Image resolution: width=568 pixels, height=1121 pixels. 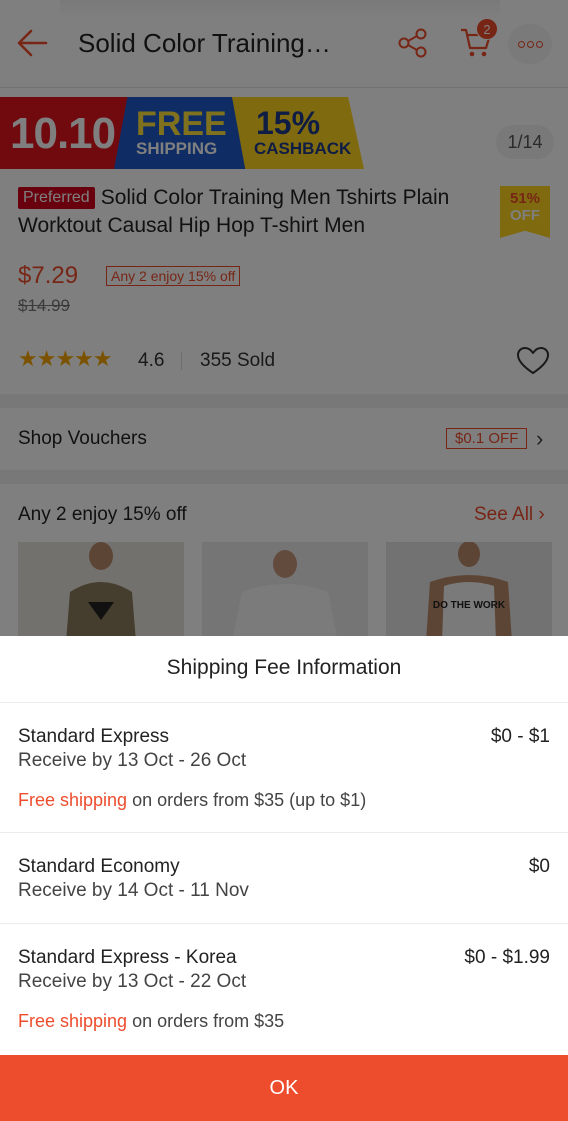 What do you see at coordinates (520, 736) in the screenshot?
I see `shipping-option-fee: $0 - $1` at bounding box center [520, 736].